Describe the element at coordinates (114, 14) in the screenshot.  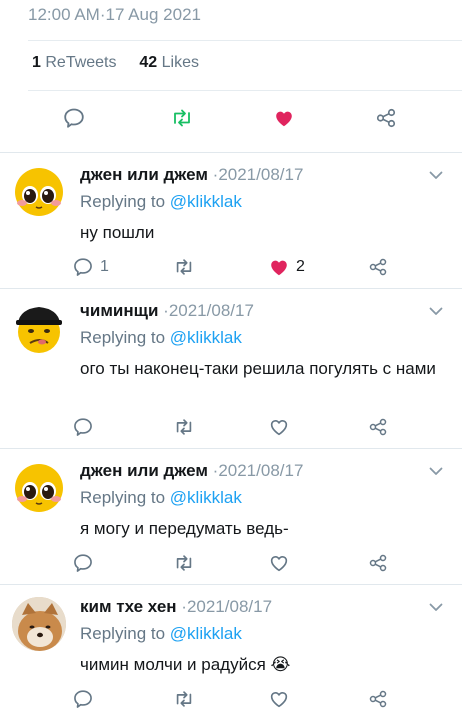
I see `tweet-timestamp: 12:00 AM·17 Aug 2021` at that location.